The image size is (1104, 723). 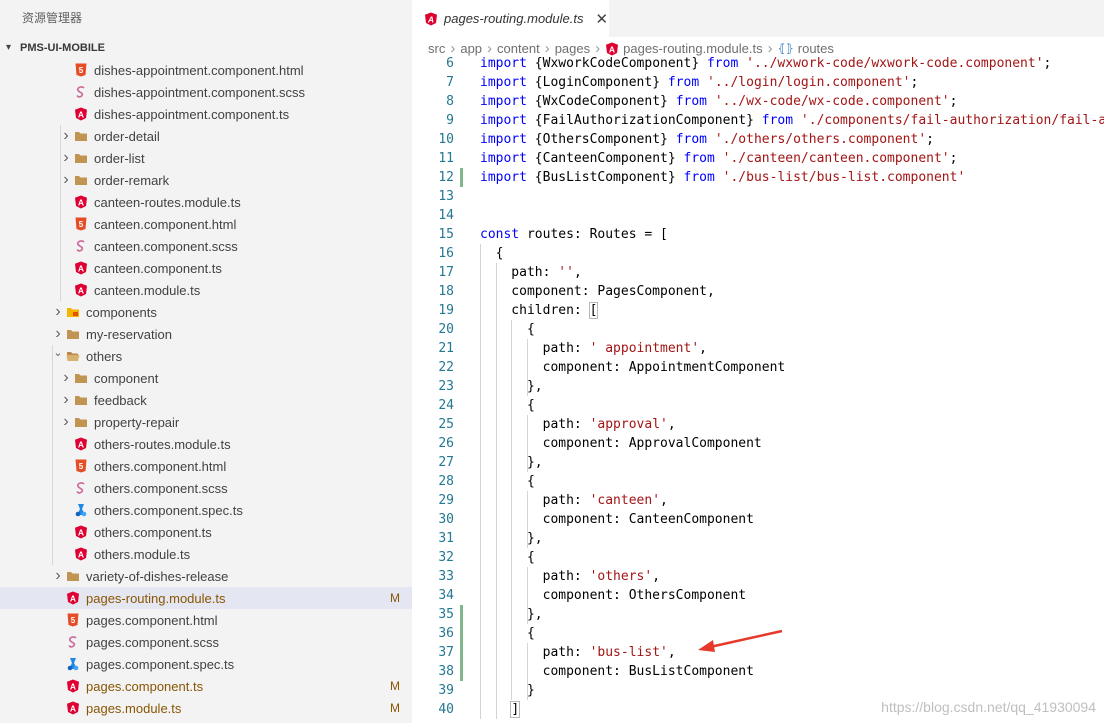 I want to click on tree-item-label: dishes-appointment.component.html, so click(x=199, y=70).